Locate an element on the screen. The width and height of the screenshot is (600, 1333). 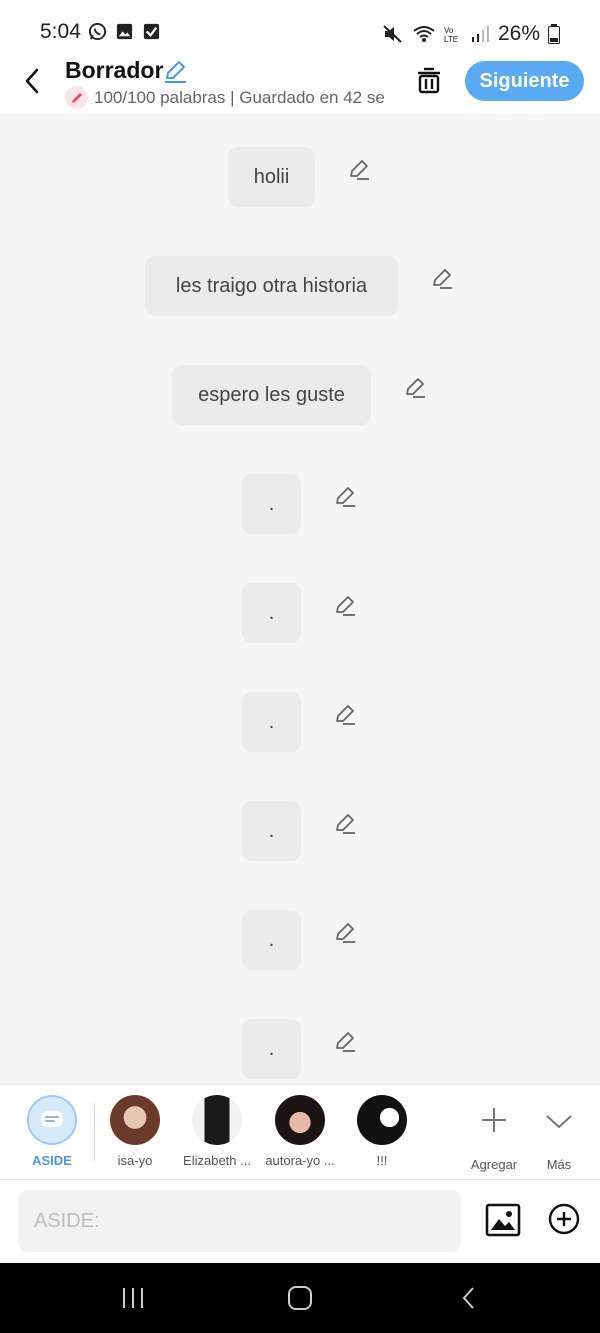
word-count-status: 100/100 palabras | Guardado en 42 se is located at coordinates (239, 97).